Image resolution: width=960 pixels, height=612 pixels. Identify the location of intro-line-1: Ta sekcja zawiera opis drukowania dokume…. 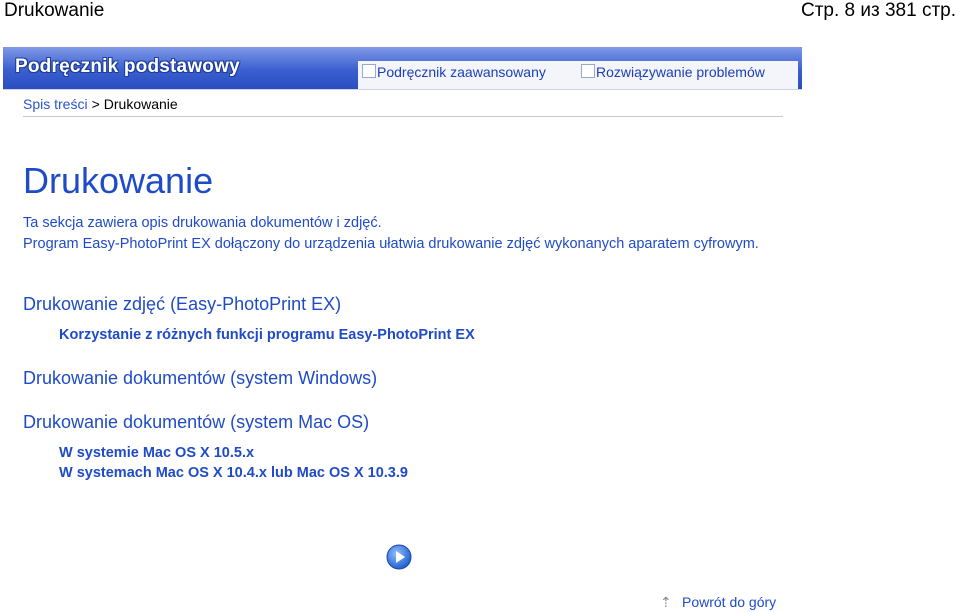
(202, 223).